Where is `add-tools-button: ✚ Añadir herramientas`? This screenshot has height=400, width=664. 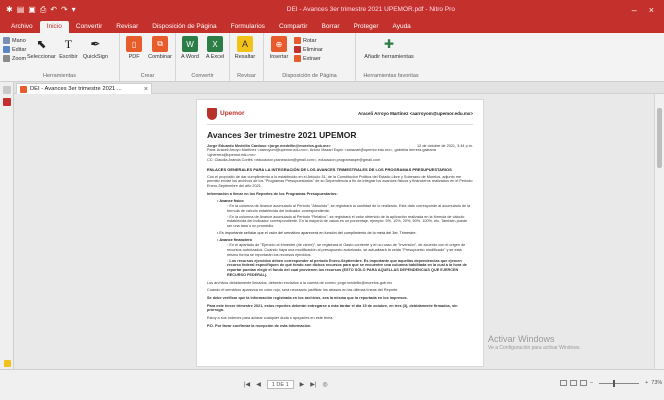 add-tools-button: ✚ Añadir herramientas is located at coordinates (389, 48).